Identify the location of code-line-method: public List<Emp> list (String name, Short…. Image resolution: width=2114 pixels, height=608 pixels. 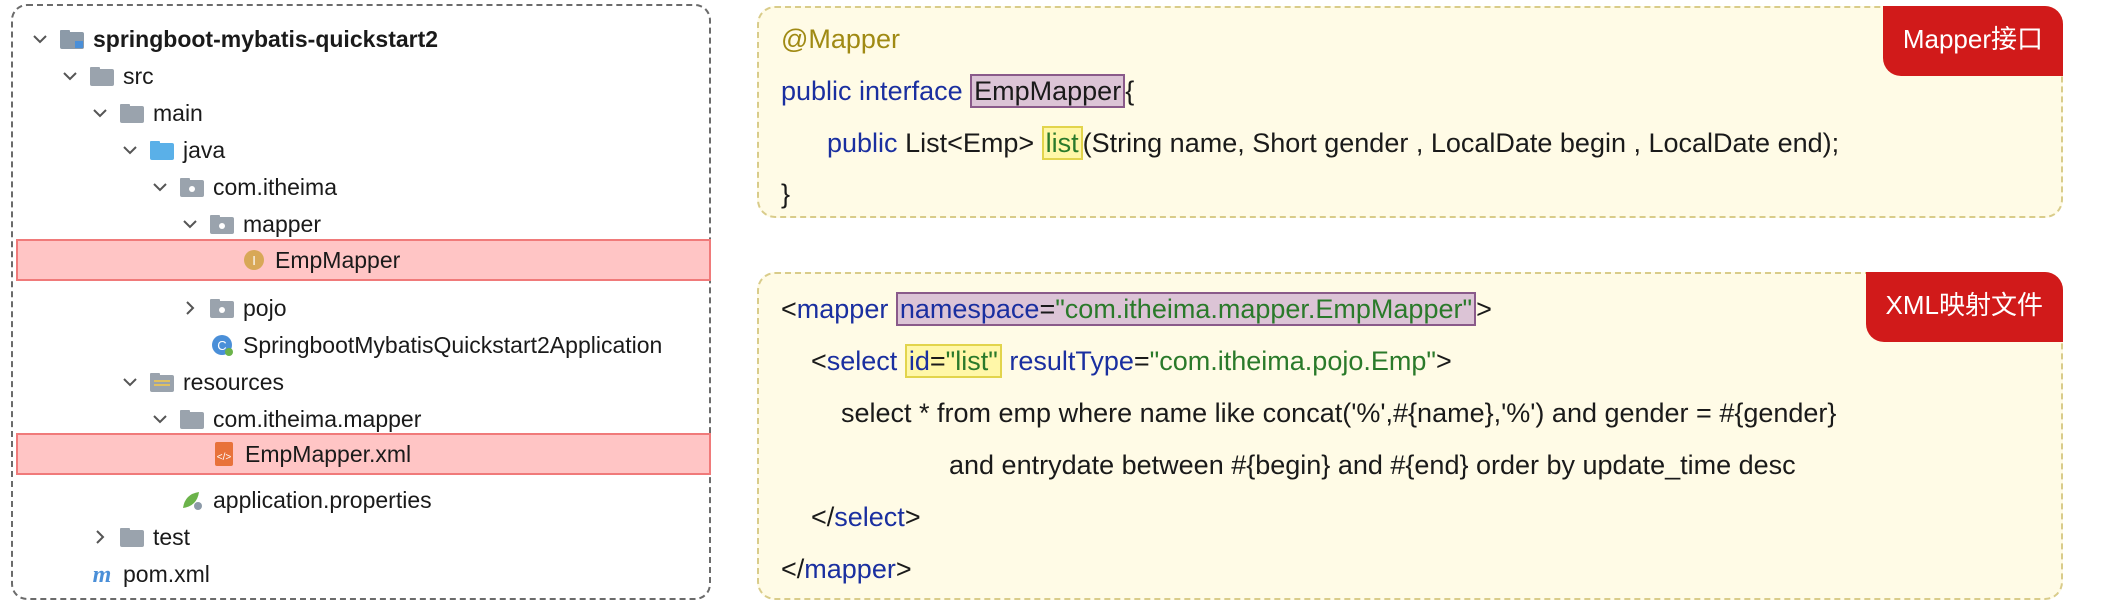
(1333, 143).